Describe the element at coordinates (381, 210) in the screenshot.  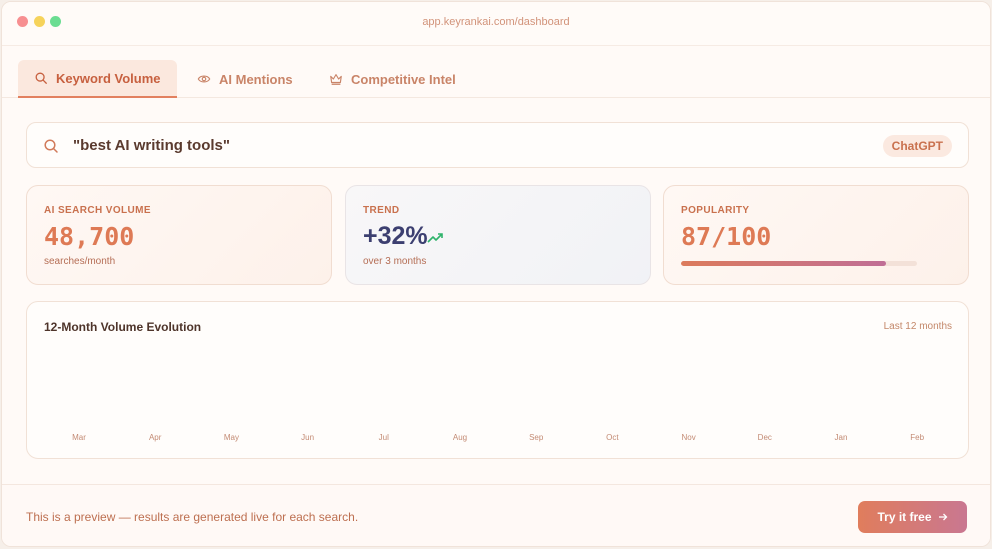
I see `stat-label: TREND` at that location.